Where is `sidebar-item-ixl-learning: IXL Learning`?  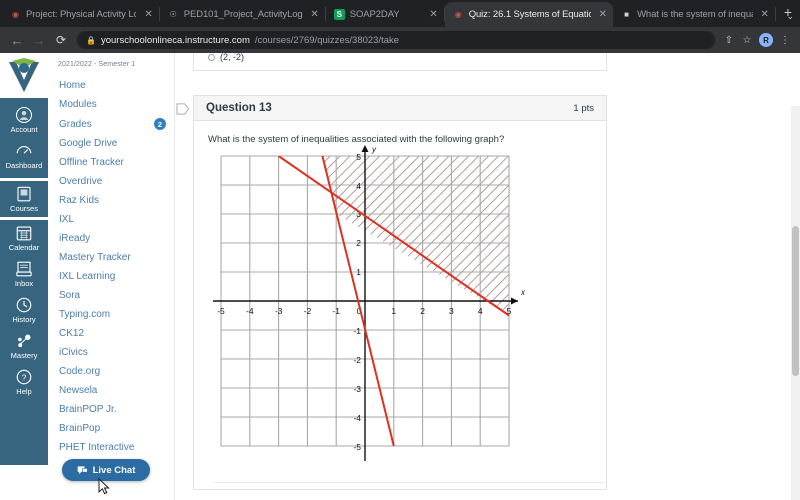 sidebar-item-ixl-learning: IXL Learning is located at coordinates (111, 276).